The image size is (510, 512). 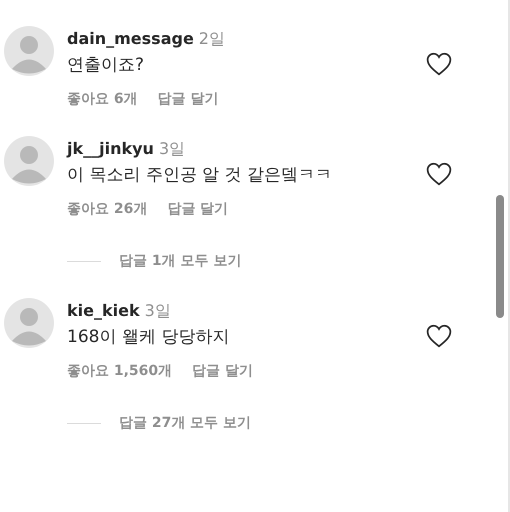 I want to click on view-replies-button: 답글 27개 모두 보기, so click(x=185, y=423).